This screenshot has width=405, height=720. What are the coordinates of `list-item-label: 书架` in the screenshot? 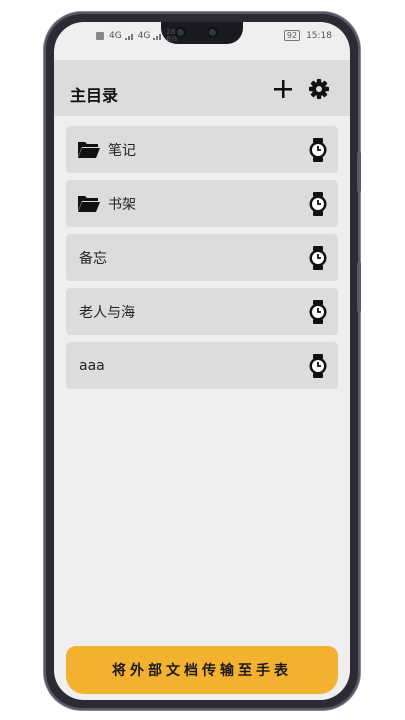 It's located at (122, 204).